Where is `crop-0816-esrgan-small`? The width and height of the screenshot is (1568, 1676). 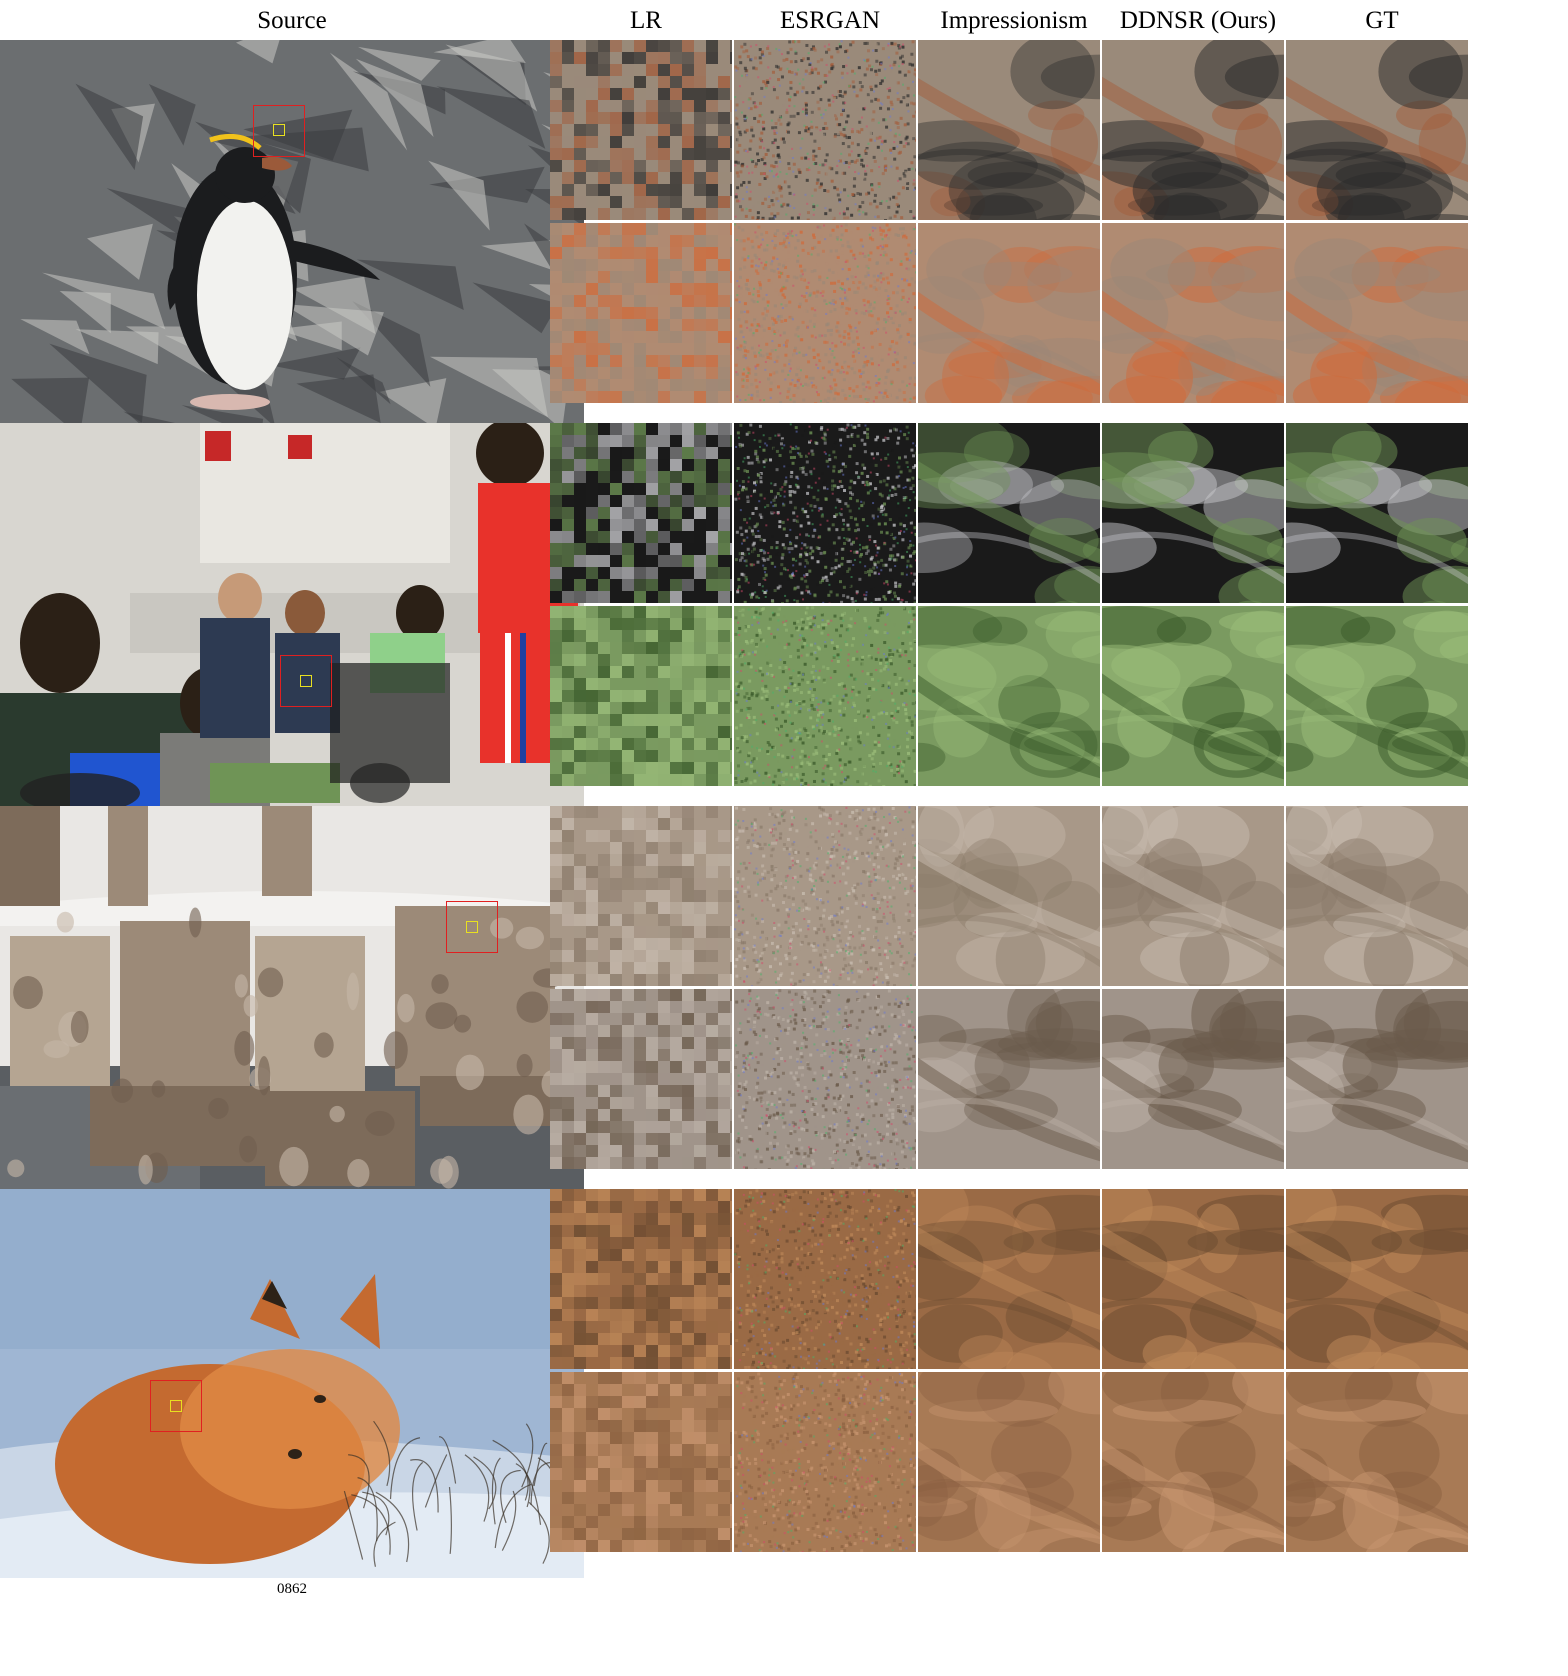 crop-0816-esrgan-small is located at coordinates (825, 1079).